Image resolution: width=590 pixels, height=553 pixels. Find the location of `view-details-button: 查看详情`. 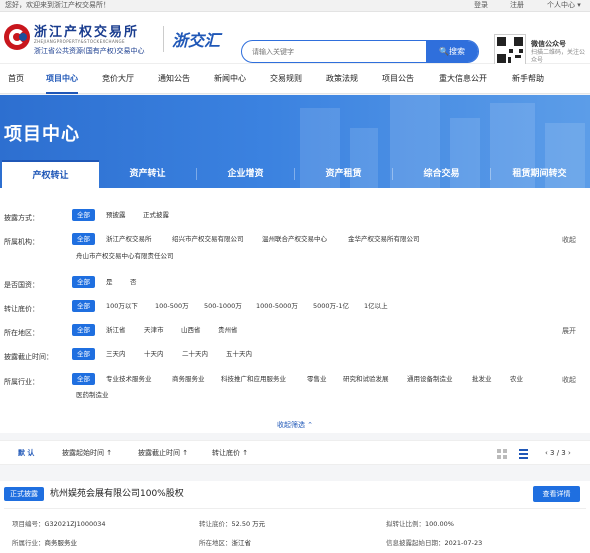

view-details-button: 查看详情 is located at coordinates (556, 494).